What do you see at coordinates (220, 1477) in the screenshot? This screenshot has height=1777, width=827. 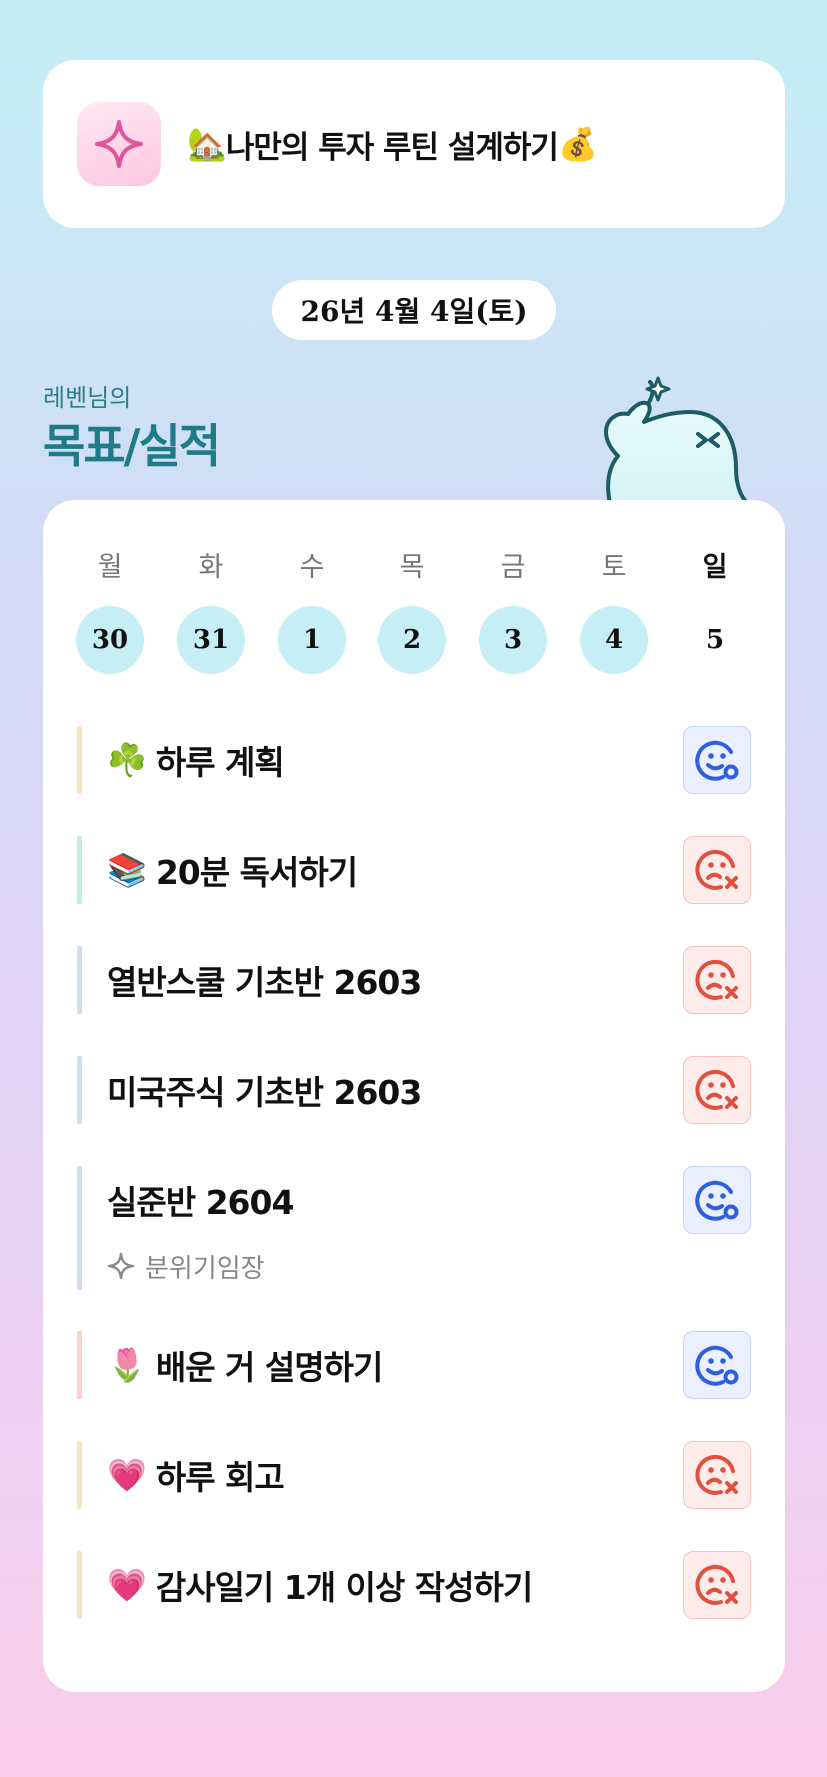 I see `task-title-text: 하루 회고` at bounding box center [220, 1477].